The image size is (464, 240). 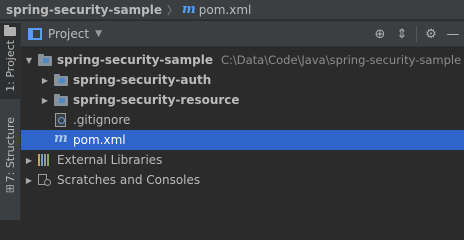 What do you see at coordinates (68, 34) in the screenshot?
I see `project-view-selector: Project` at bounding box center [68, 34].